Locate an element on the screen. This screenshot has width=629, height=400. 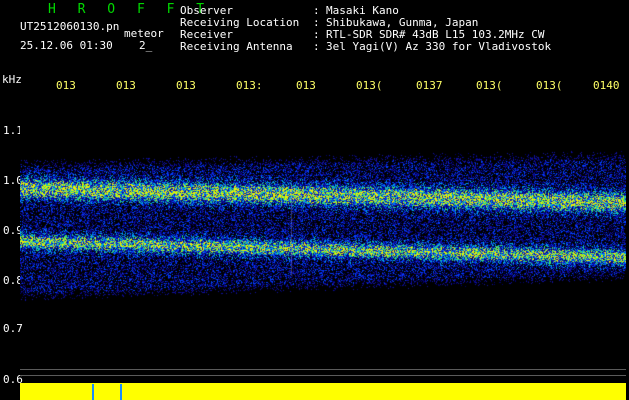
antenna-value: 3el Yagi(V) Az 330 for Vladivostok is located at coordinates (439, 46).